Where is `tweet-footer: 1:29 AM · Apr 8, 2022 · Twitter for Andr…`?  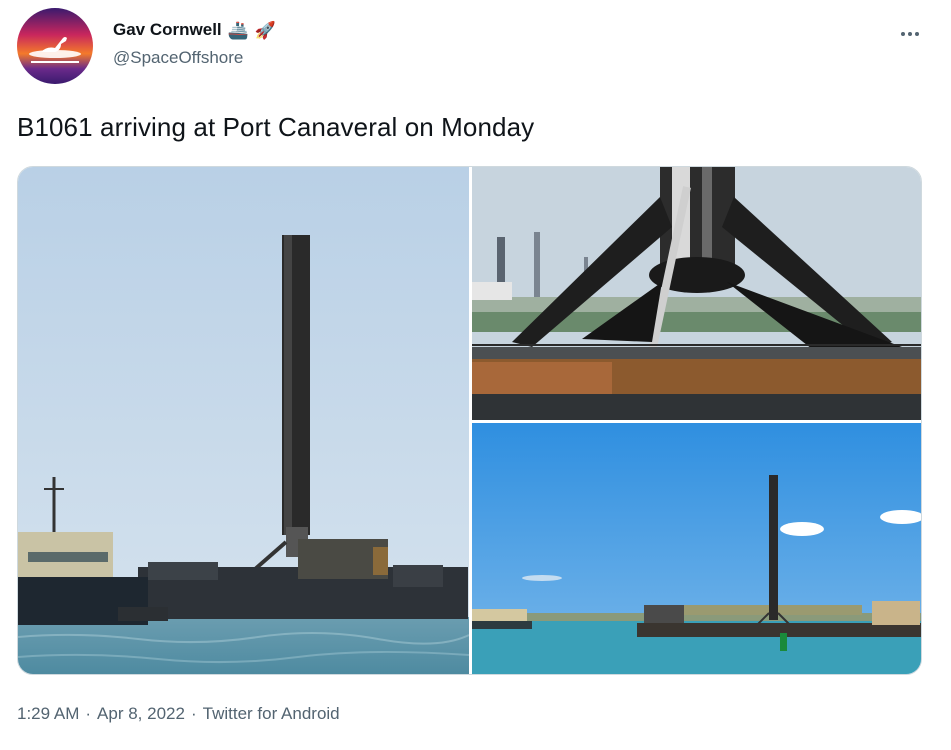 tweet-footer: 1:29 AM · Apr 8, 2022 · Twitter for Andr… is located at coordinates (178, 714).